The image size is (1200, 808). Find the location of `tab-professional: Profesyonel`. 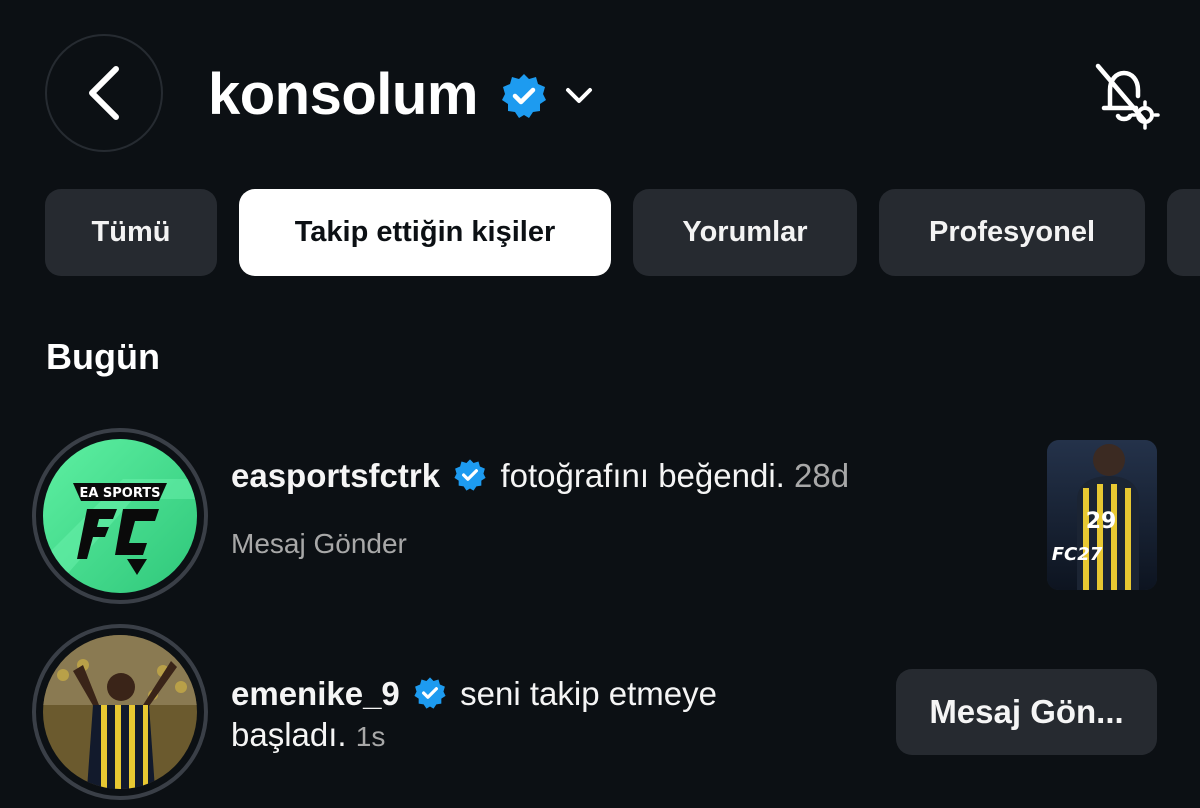

tab-professional: Profesyonel is located at coordinates (1012, 232).